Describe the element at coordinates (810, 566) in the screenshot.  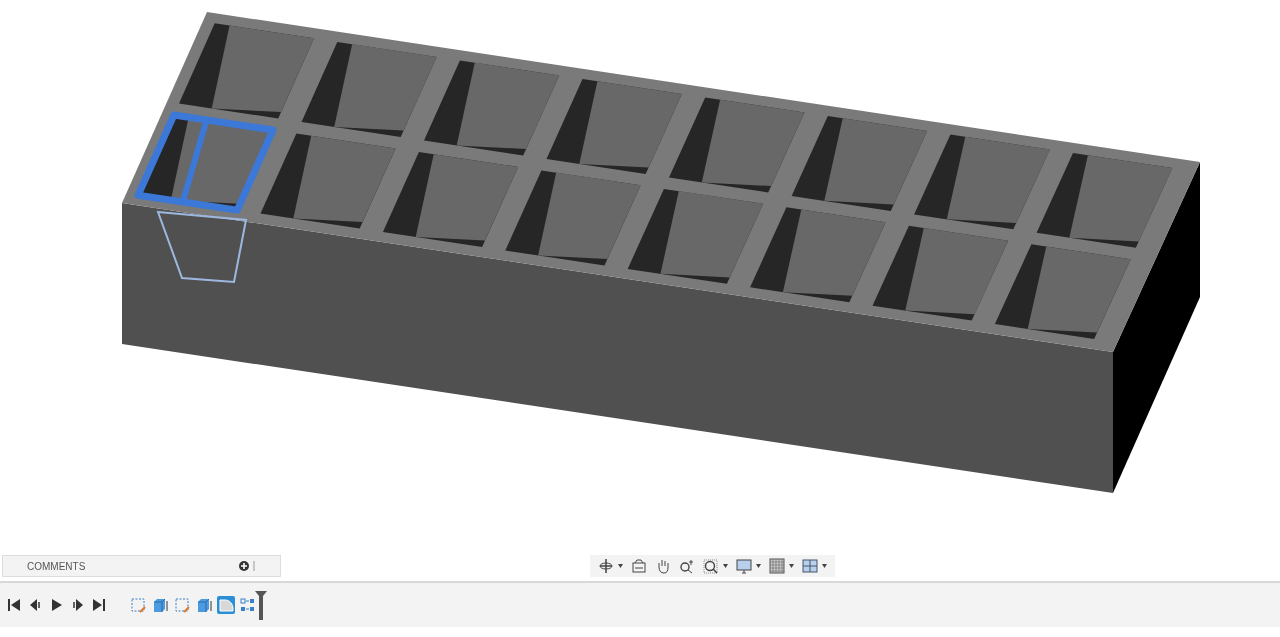
I see `viewports-icon` at that location.